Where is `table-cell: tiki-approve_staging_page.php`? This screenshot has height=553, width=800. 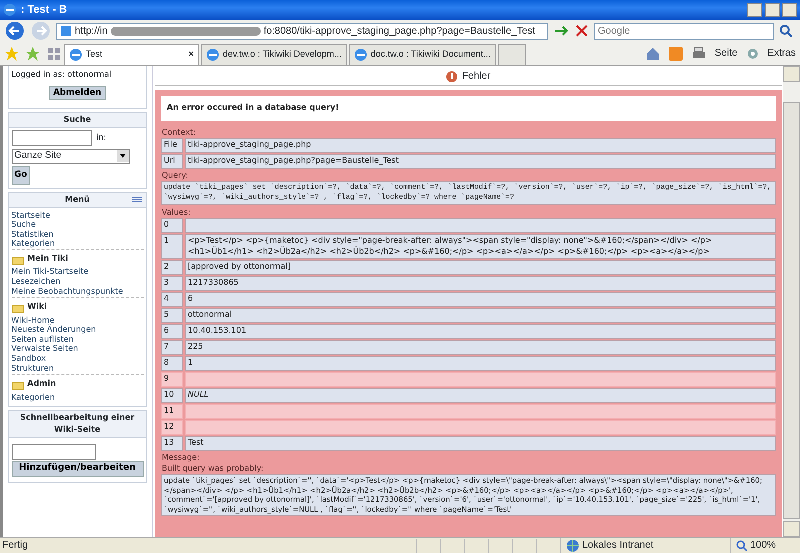 table-cell: tiki-approve_staging_page.php is located at coordinates (480, 145).